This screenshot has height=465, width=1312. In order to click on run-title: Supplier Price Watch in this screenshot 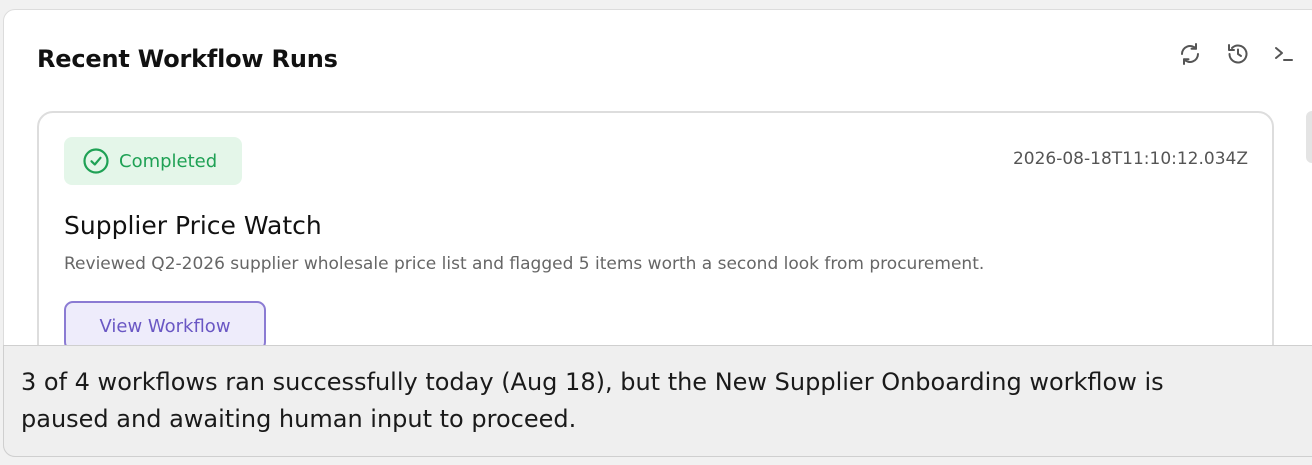, I will do `click(193, 225)`.